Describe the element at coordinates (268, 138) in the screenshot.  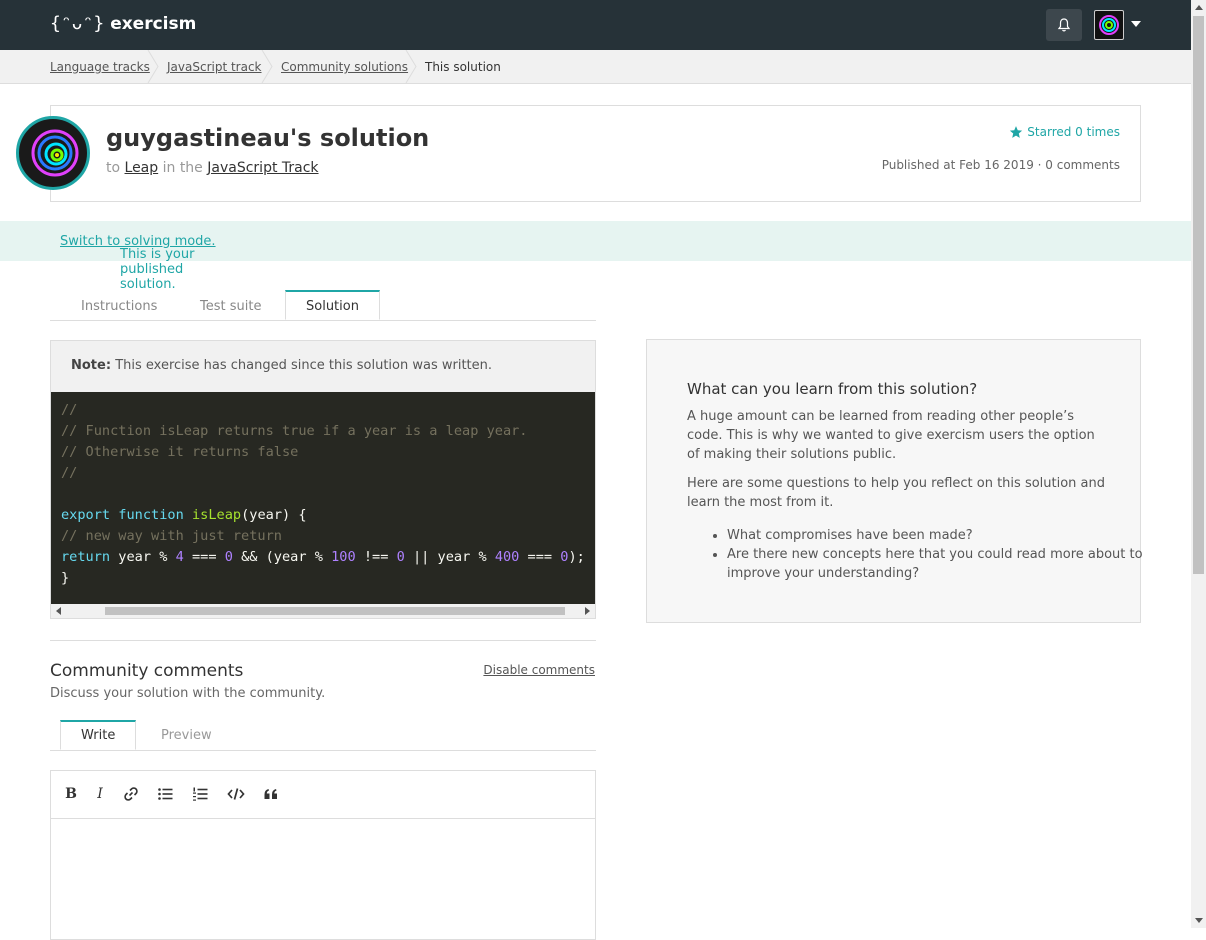
I see `solution-title: guygastineau's solution` at that location.